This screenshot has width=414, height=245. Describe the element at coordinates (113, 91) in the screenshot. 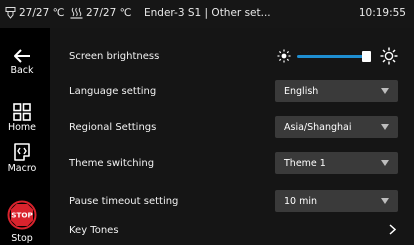

I see `language-label: Language setting` at that location.